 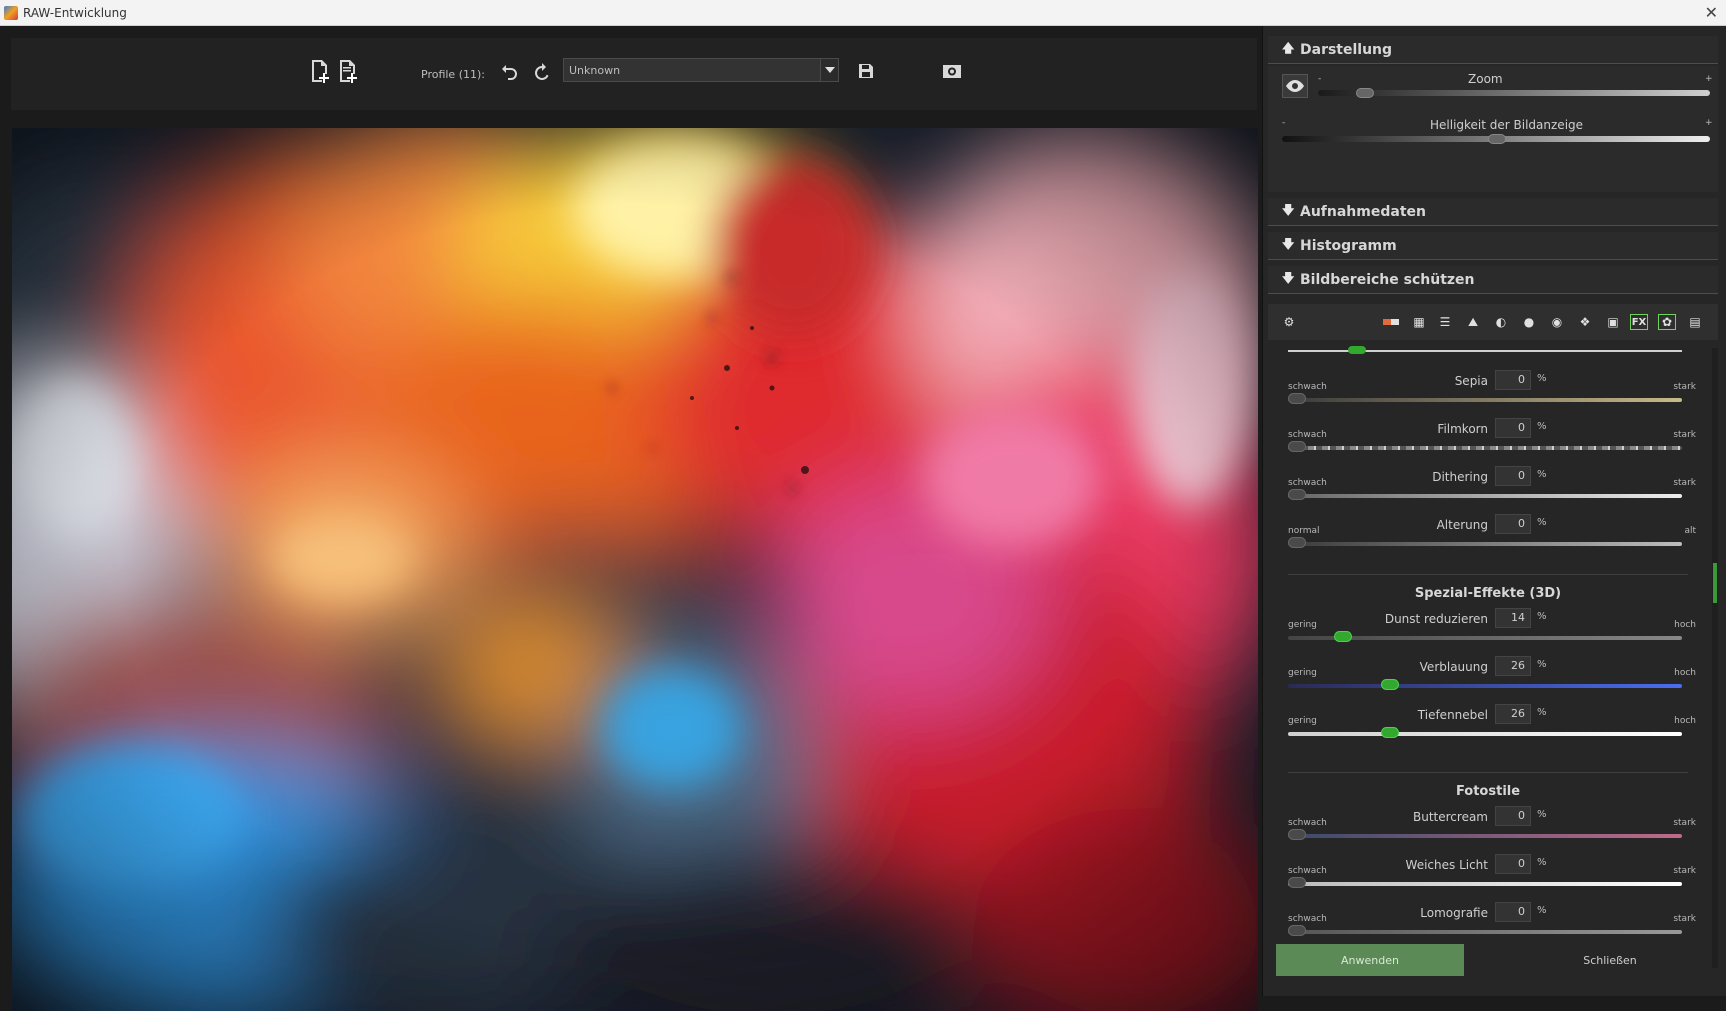 I want to click on slider-row: gering Dunst reduzieren 14% hoch, so click(x=1488, y=630).